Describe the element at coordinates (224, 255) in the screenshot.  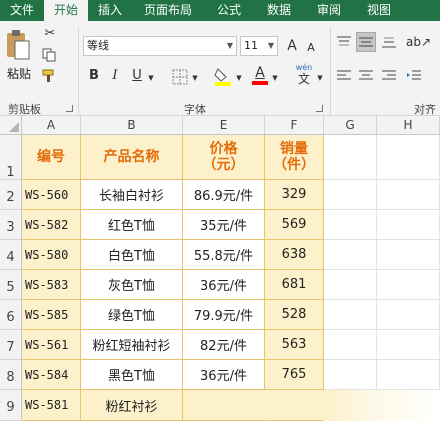
I see `price-cell: 55.8元/件` at that location.